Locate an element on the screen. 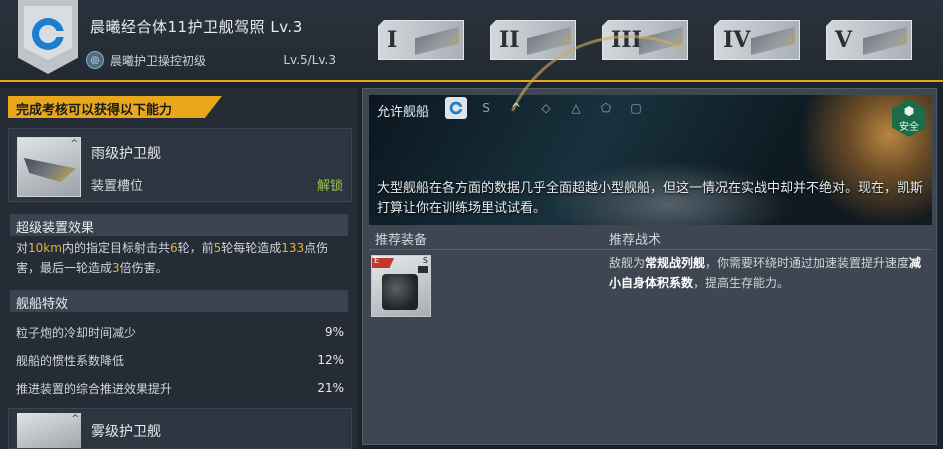  tier-tab-1: I is located at coordinates (421, 40).